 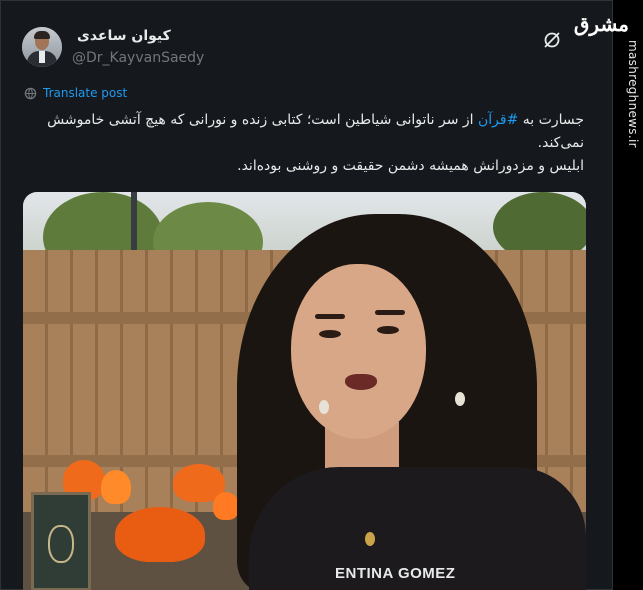 What do you see at coordinates (42, 47) in the screenshot?
I see `avatar` at bounding box center [42, 47].